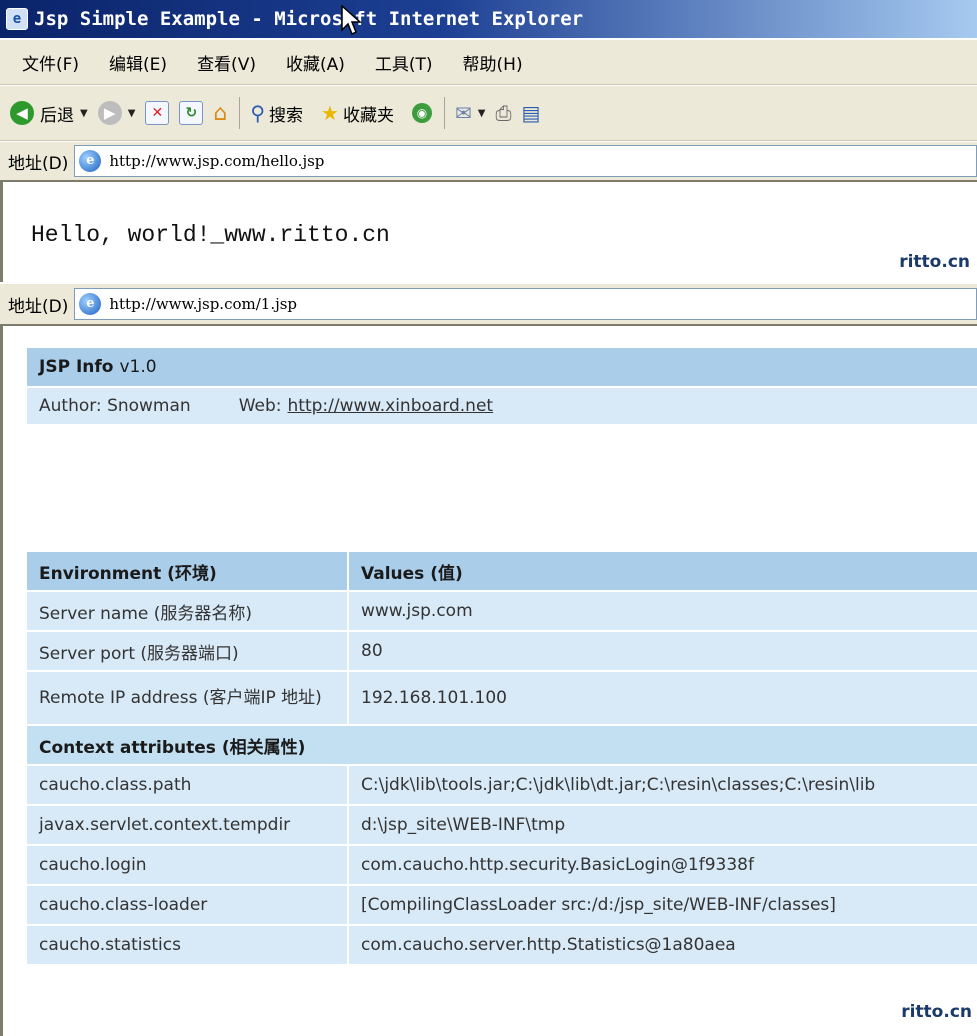 Image resolution: width=977 pixels, height=1036 pixels. I want to click on address-bar: 地址(D) e http://www.jsp.com/hello.jsp, so click(488, 162).